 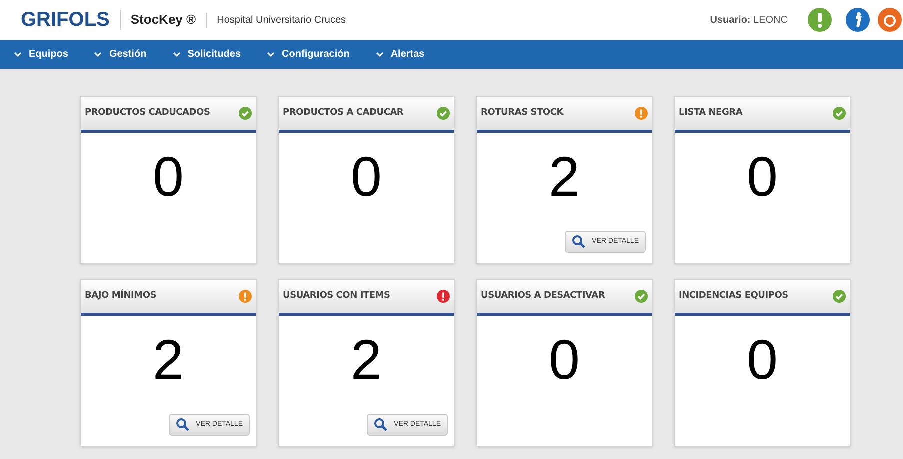 I want to click on nav-menu-item: Gestión, so click(x=120, y=54).